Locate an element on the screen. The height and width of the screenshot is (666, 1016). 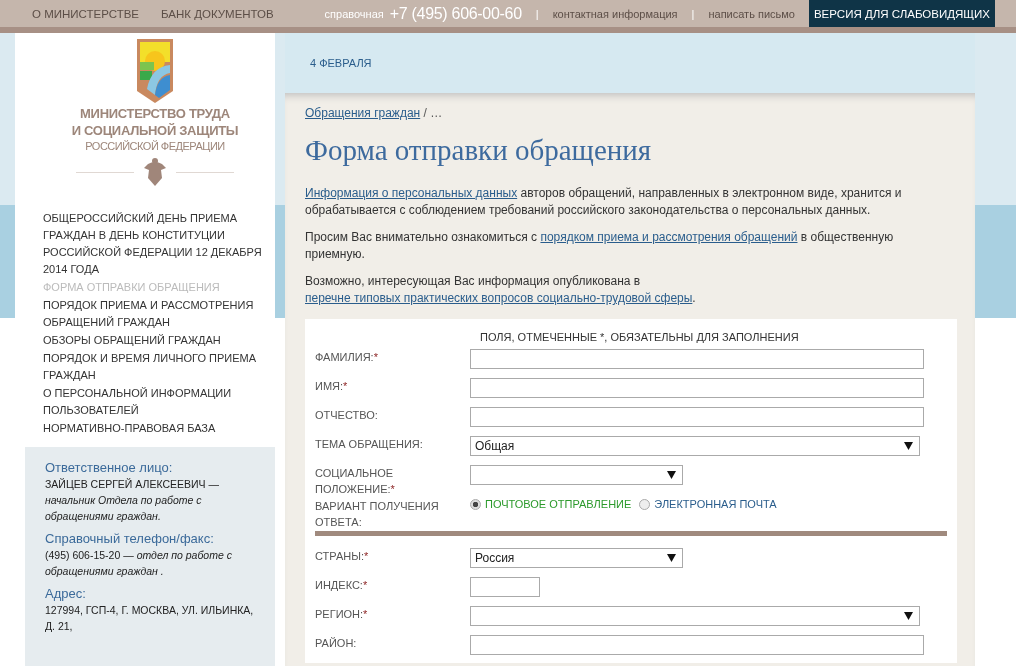
text-link: Информация о персональных данных is located at coordinates (411, 193).